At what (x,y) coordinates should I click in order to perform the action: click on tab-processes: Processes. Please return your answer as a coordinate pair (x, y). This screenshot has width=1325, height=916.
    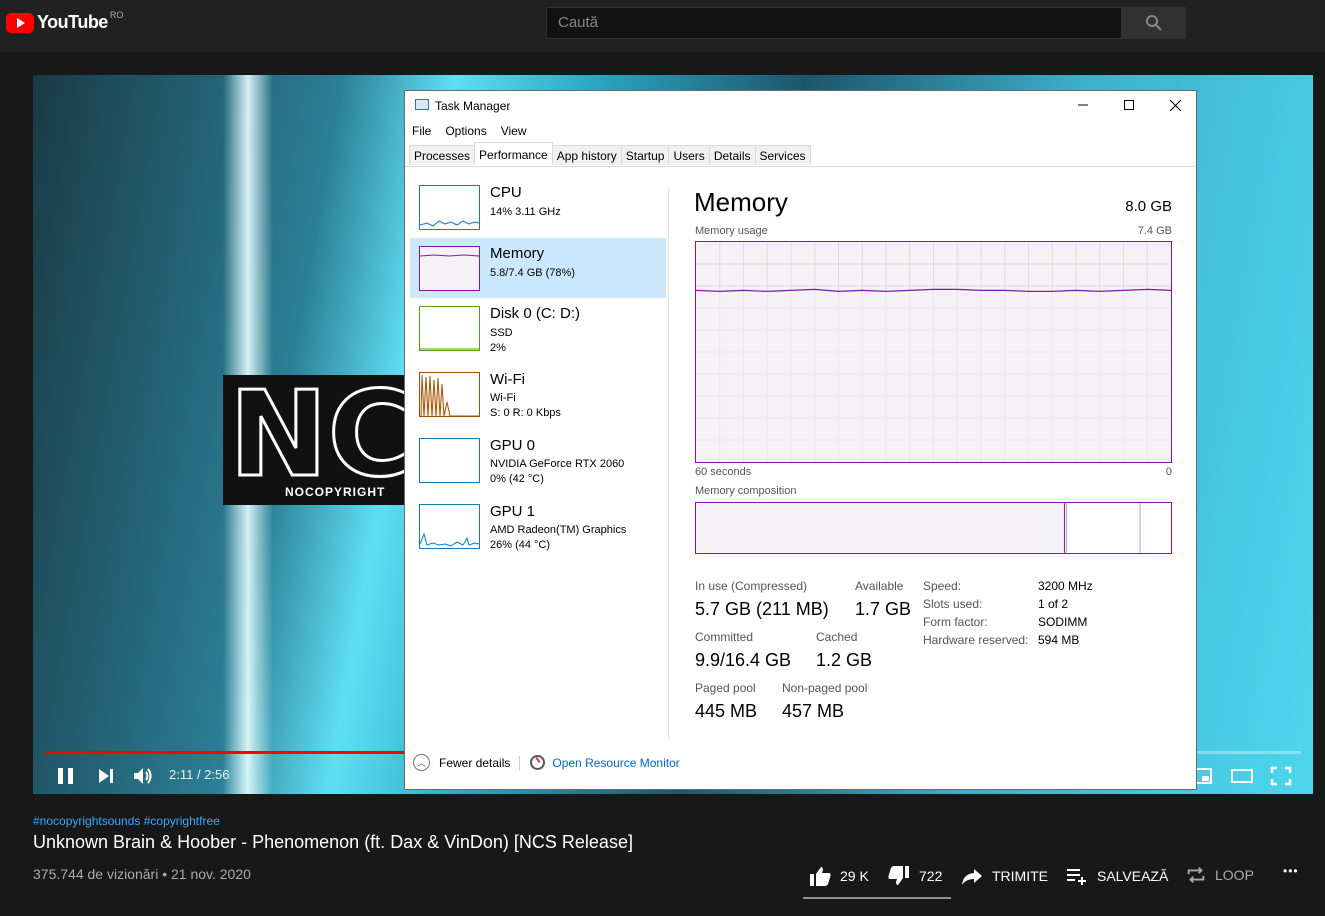
    Looking at the image, I should click on (442, 155).